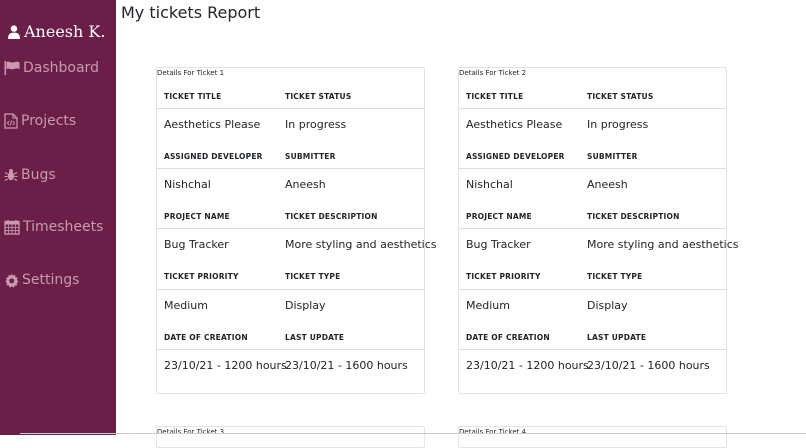 This screenshot has width=806, height=448. I want to click on user-name: Aneesh K., so click(65, 31).